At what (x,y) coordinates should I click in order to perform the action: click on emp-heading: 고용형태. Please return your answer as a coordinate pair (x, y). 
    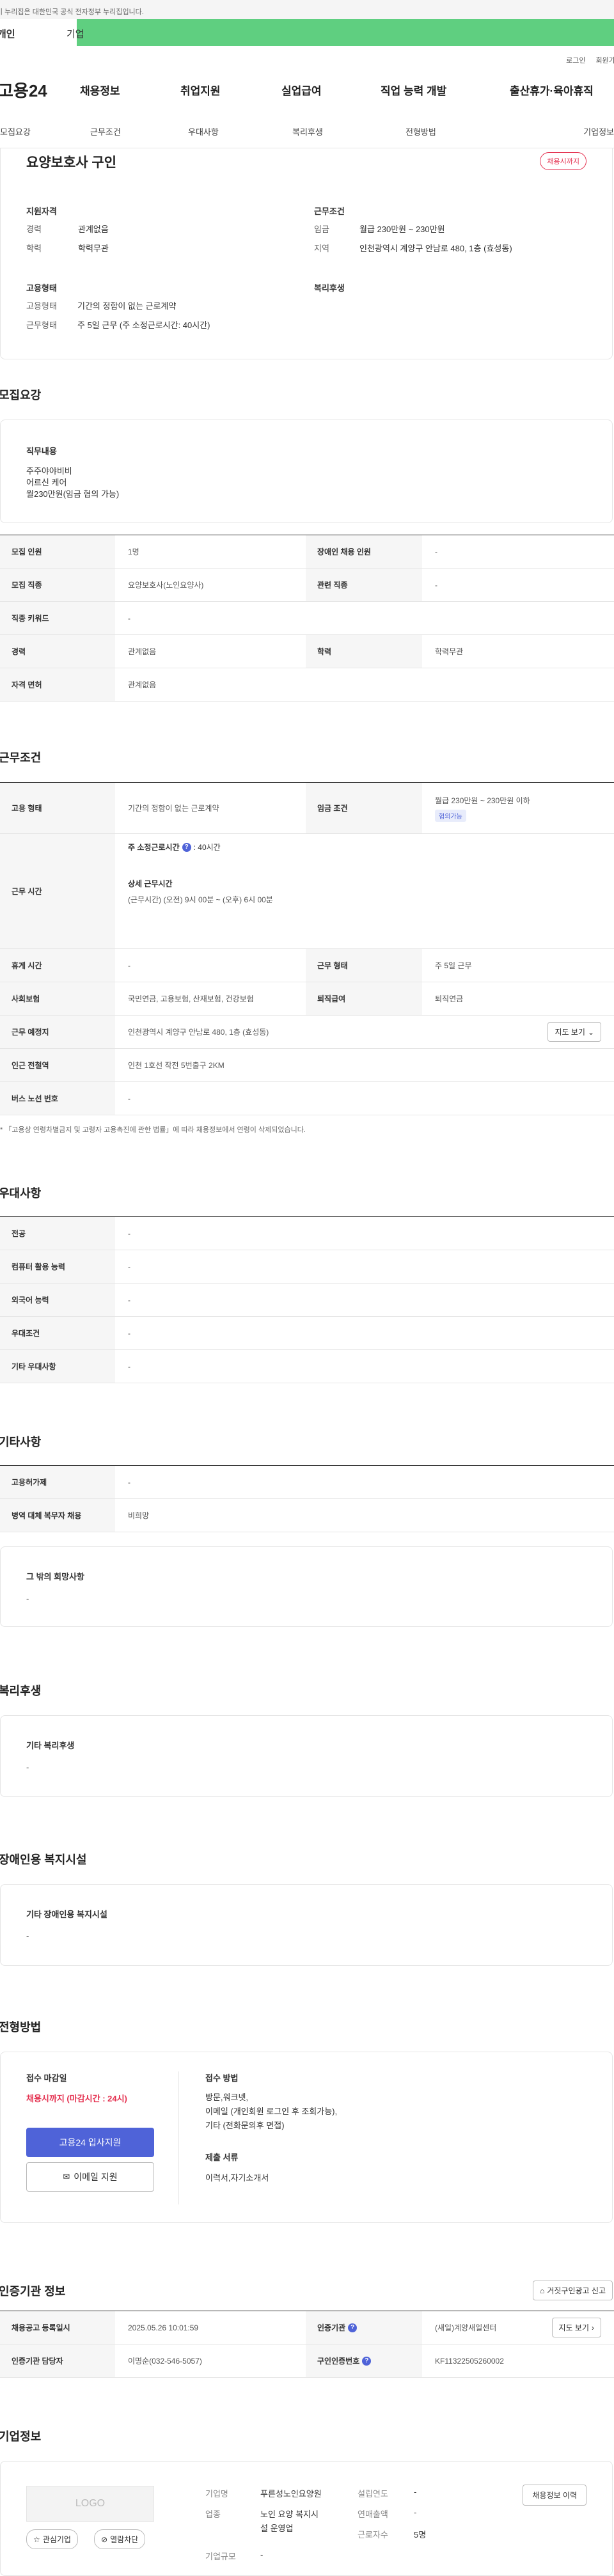
    Looking at the image, I should click on (41, 288).